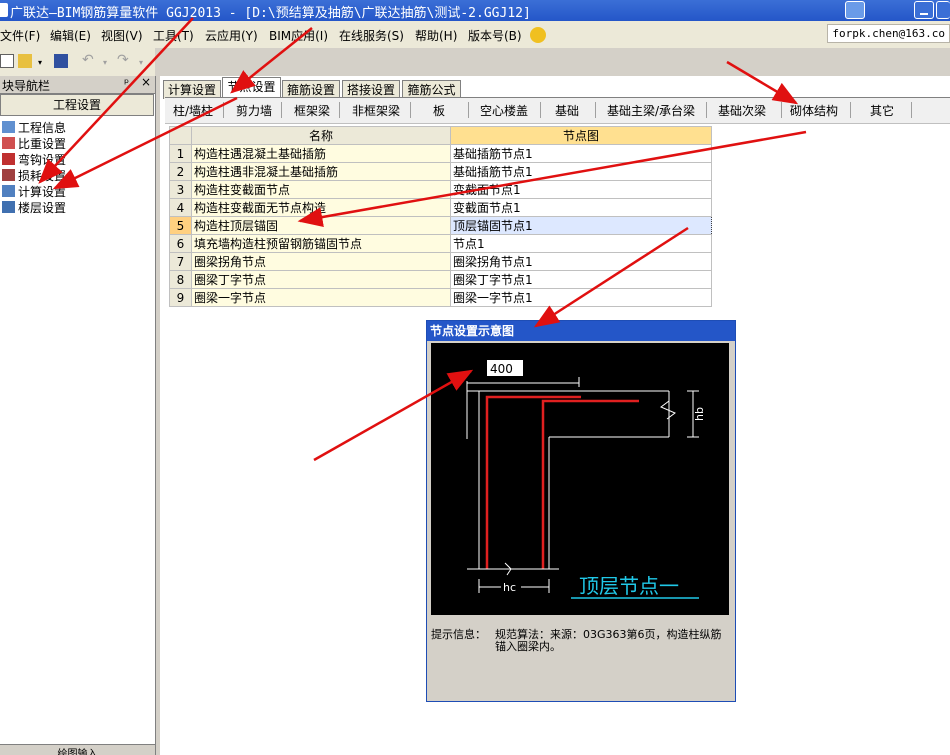  I want to click on menu-cloud: 云应用(Y), so click(231, 35).